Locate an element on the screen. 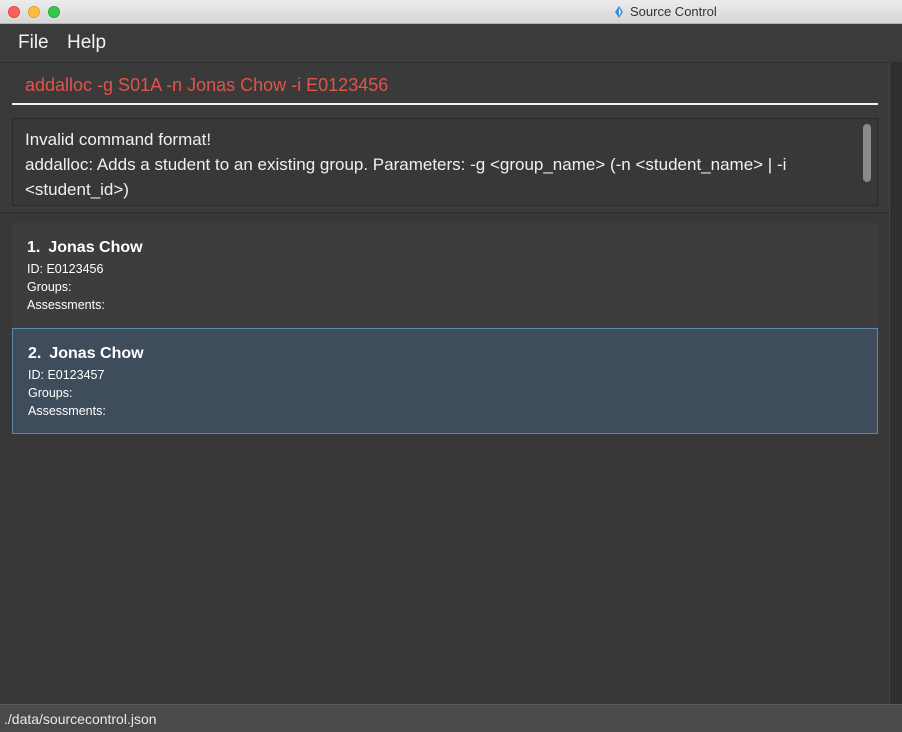 This screenshot has height=732, width=902. maximize-window-button is located at coordinates (54, 12).